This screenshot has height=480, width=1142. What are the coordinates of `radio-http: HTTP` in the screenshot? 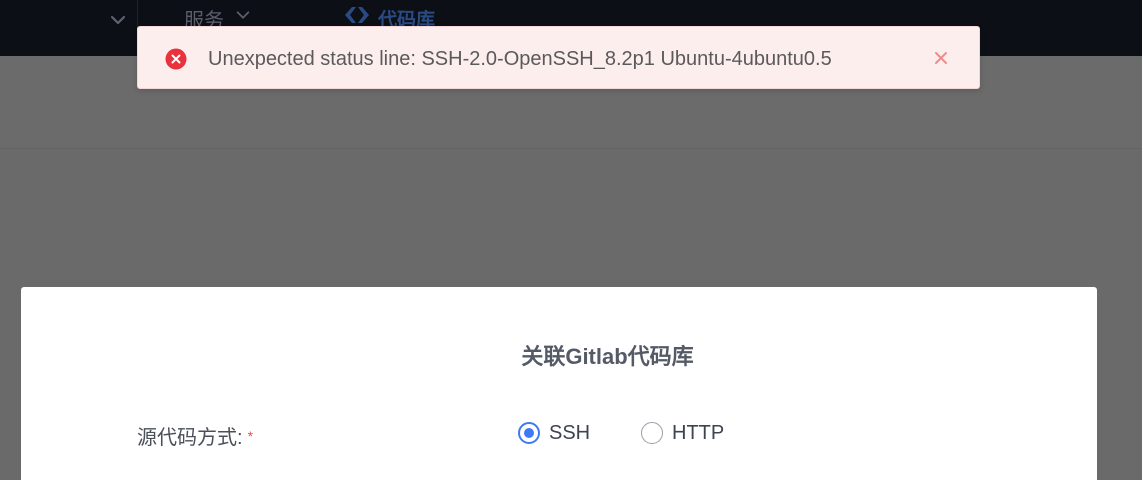 It's located at (682, 433).